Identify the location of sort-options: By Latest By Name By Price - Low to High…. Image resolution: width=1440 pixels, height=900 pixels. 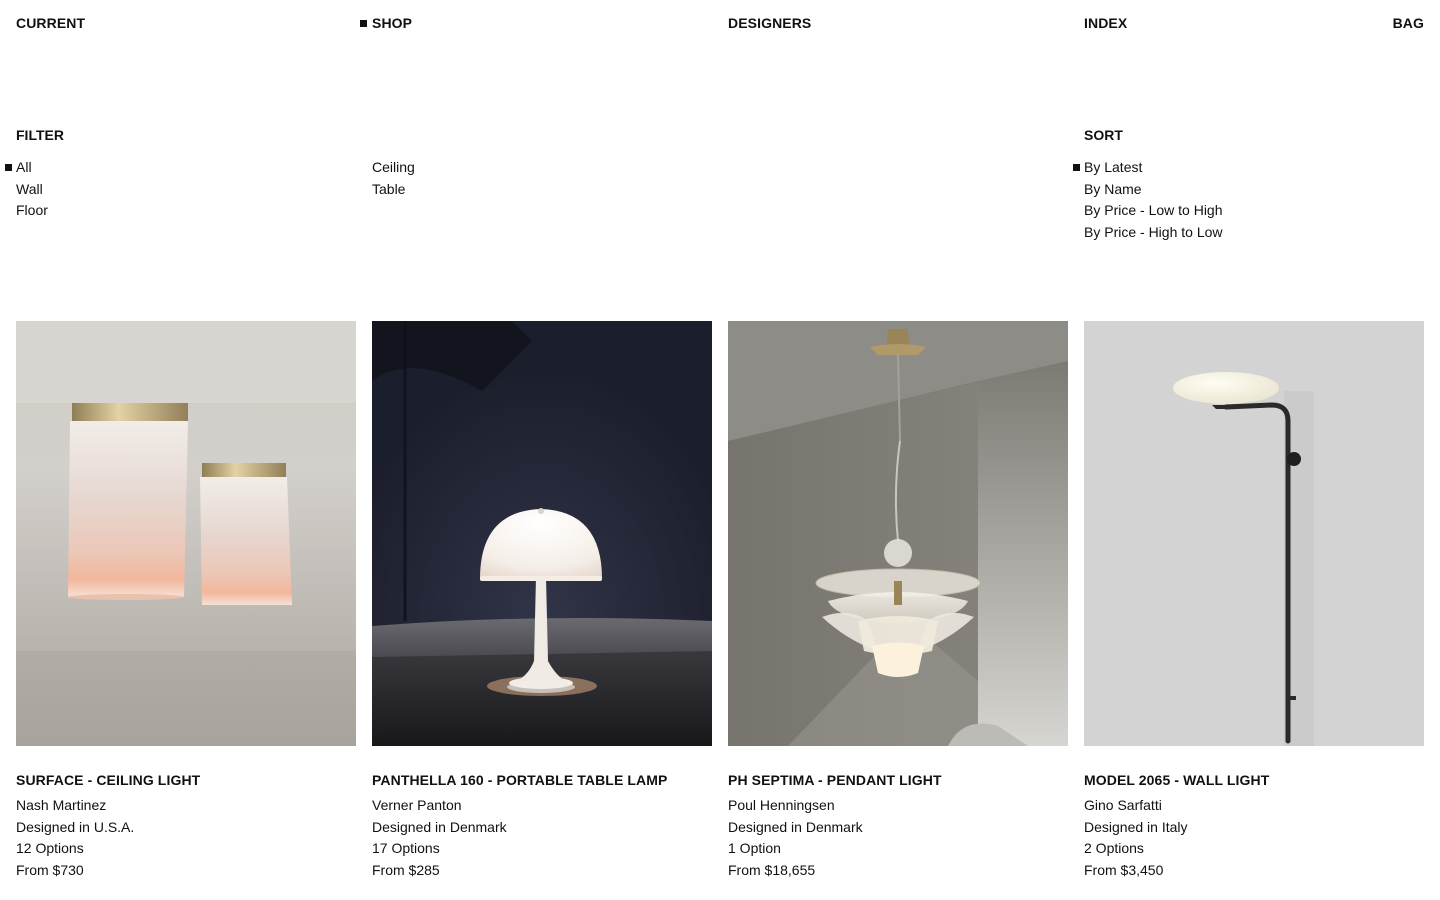
(1148, 200).